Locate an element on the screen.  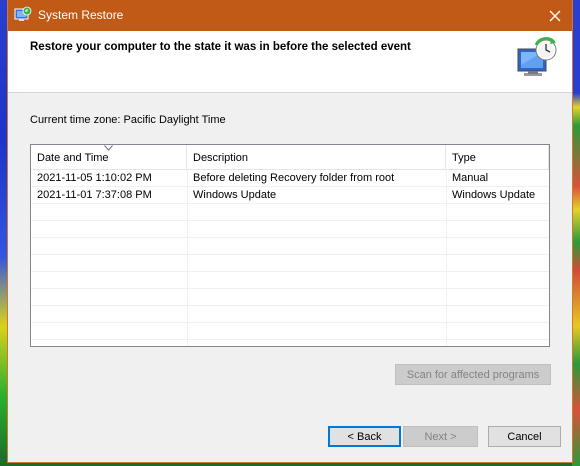
close-button is located at coordinates (555, 15).